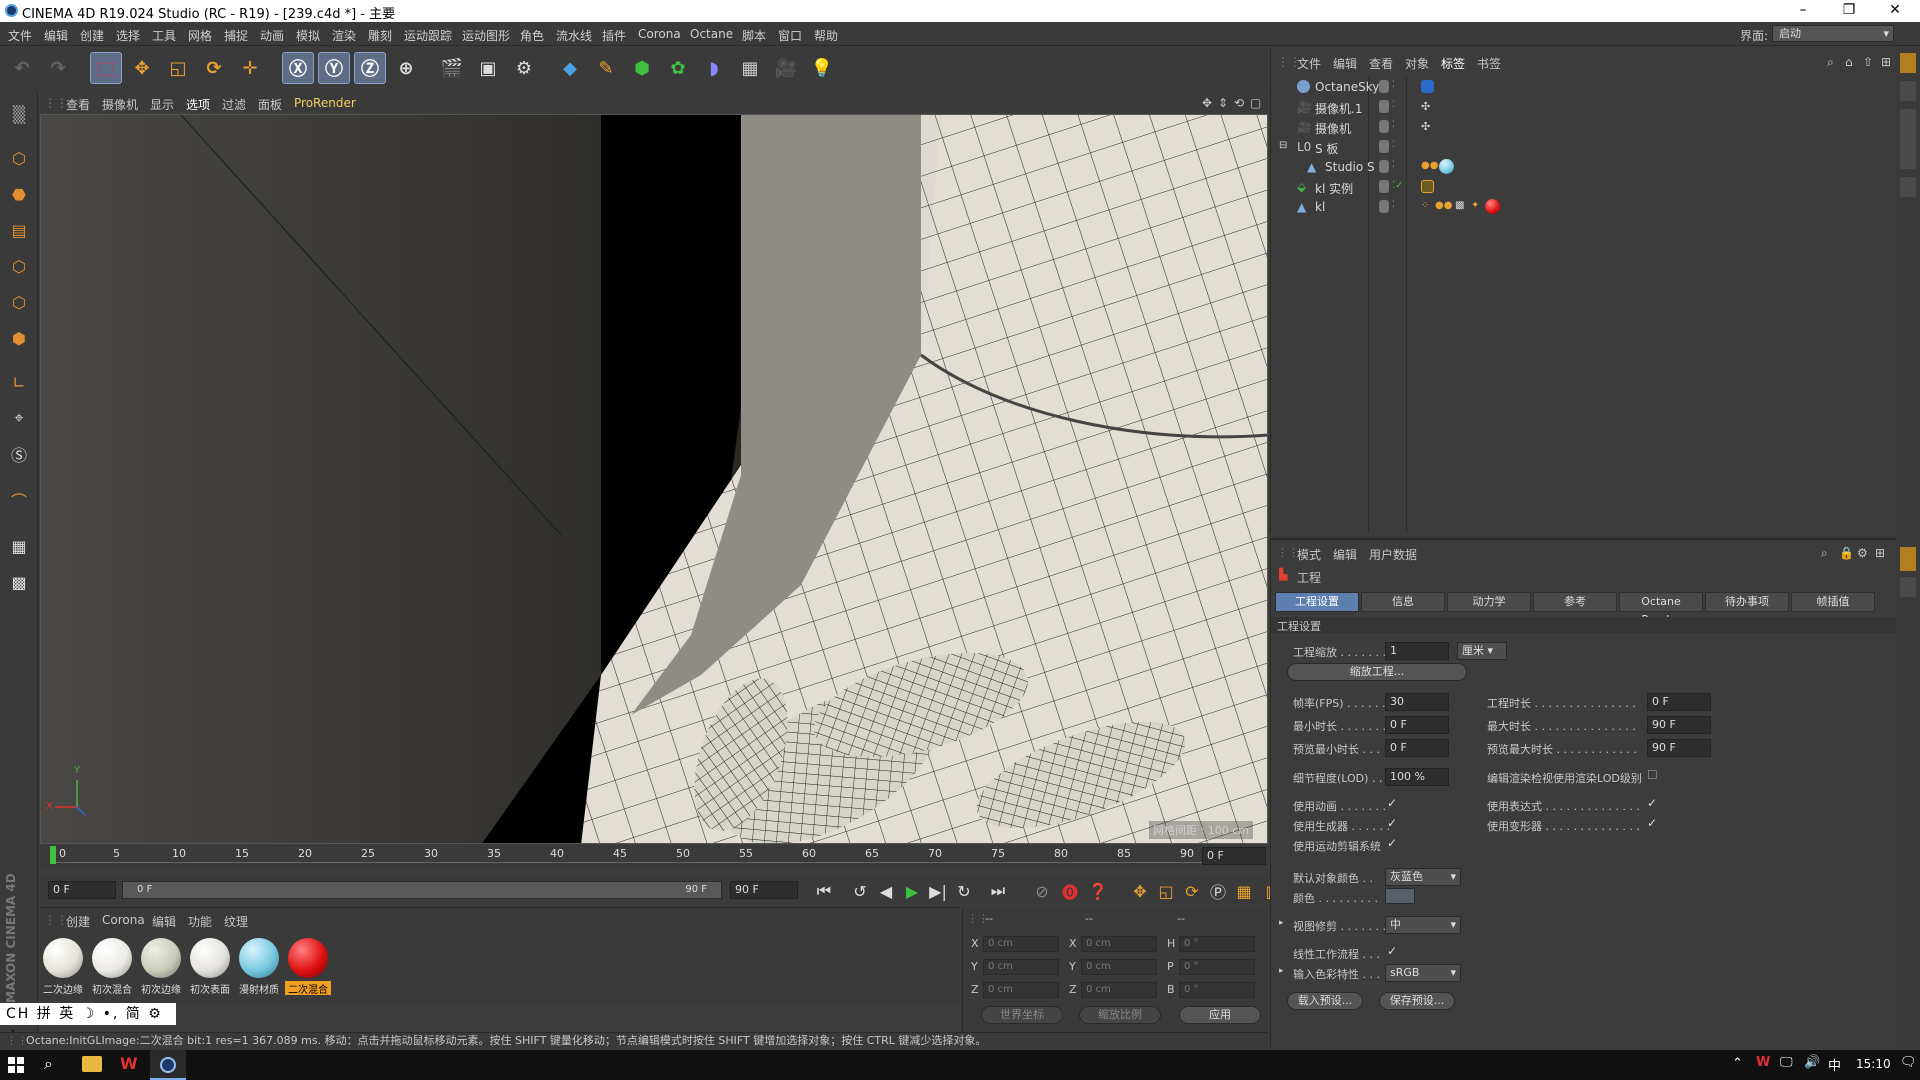  Describe the element at coordinates (1417, 725) in the screenshot. I see `min-time-field: 0 F` at that location.